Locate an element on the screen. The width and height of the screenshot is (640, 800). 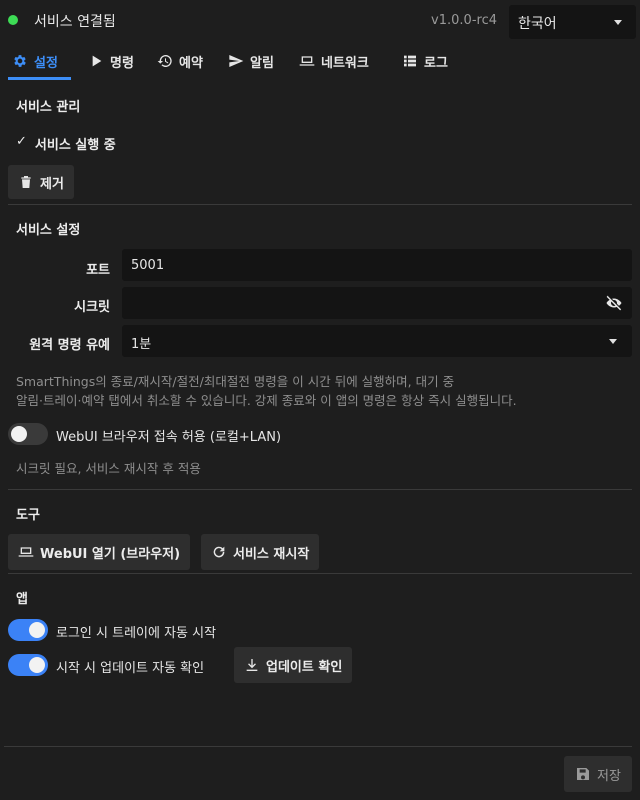
autostart-toggle is located at coordinates (28, 630).